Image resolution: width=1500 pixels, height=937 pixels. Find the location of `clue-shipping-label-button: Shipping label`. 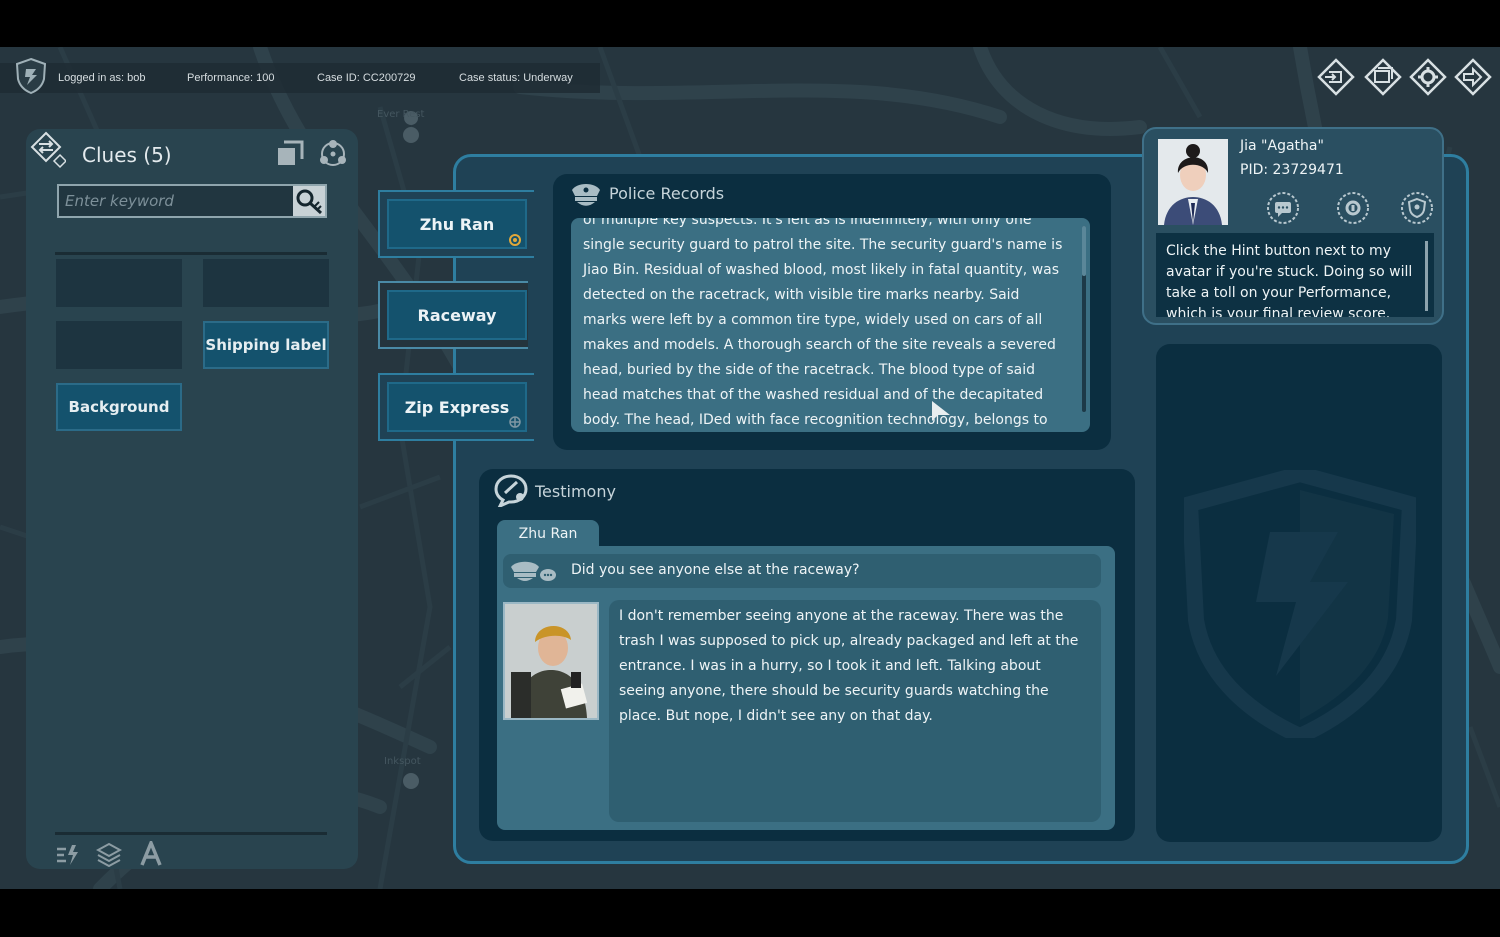

clue-shipping-label-button: Shipping label is located at coordinates (266, 345).